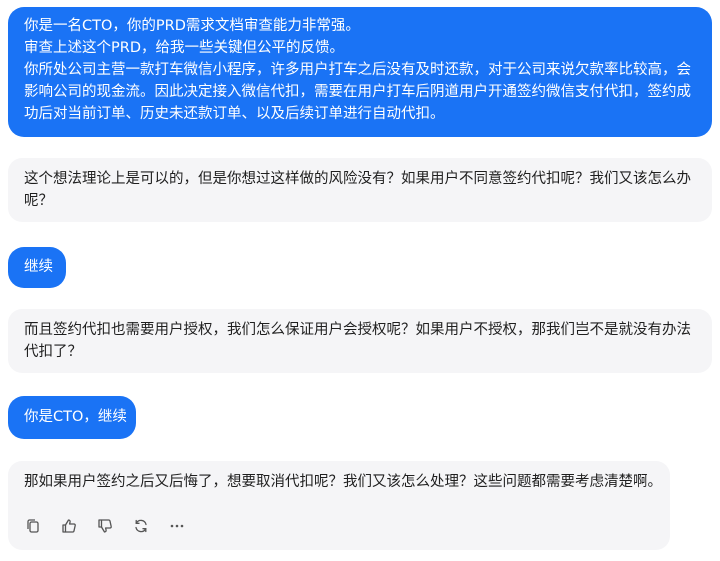 This screenshot has width=720, height=561. What do you see at coordinates (141, 526) in the screenshot?
I see `regenerate-icon` at bounding box center [141, 526].